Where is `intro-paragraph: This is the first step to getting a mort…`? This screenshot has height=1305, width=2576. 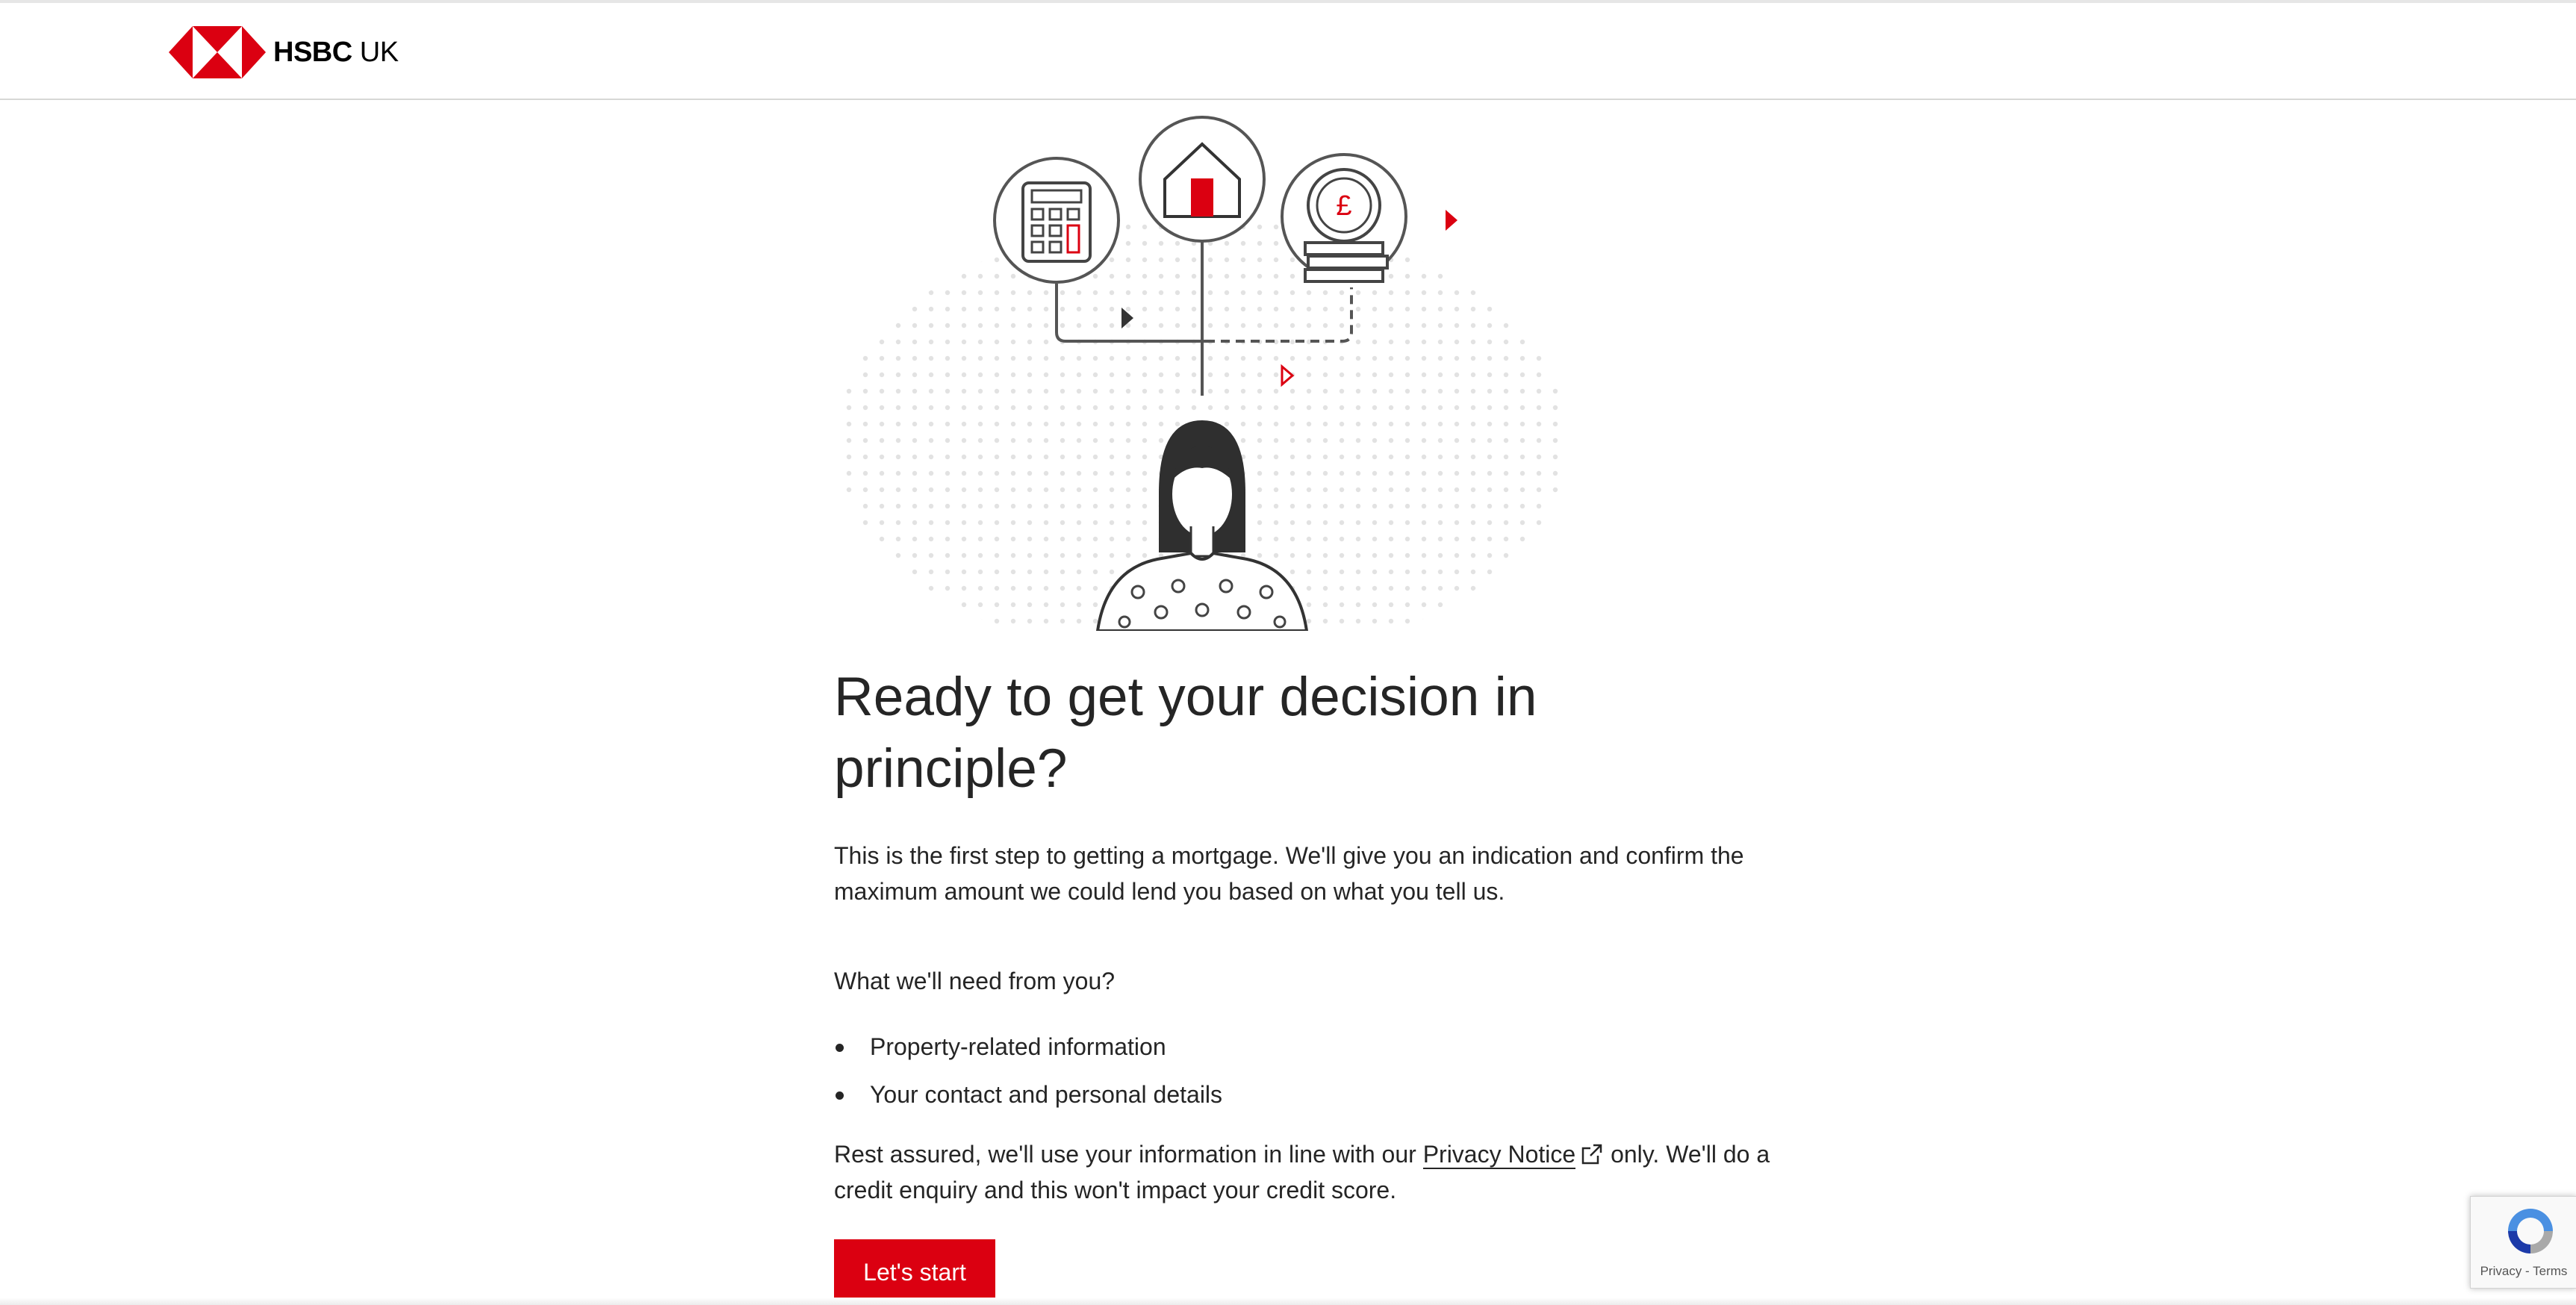
intro-paragraph: This is the first step to getting a mort… is located at coordinates (1289, 874).